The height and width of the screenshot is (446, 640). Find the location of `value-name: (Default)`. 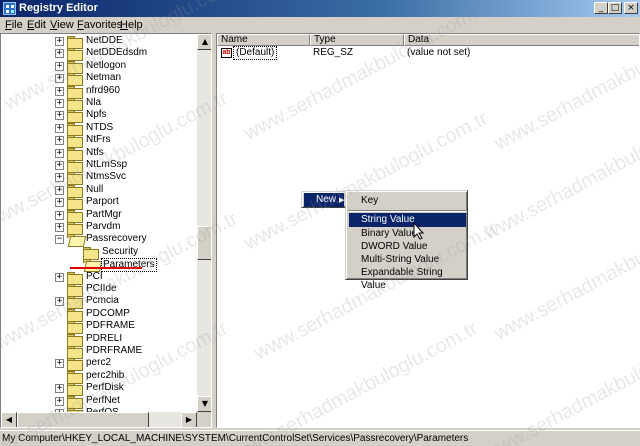

value-name: (Default) is located at coordinates (255, 53).